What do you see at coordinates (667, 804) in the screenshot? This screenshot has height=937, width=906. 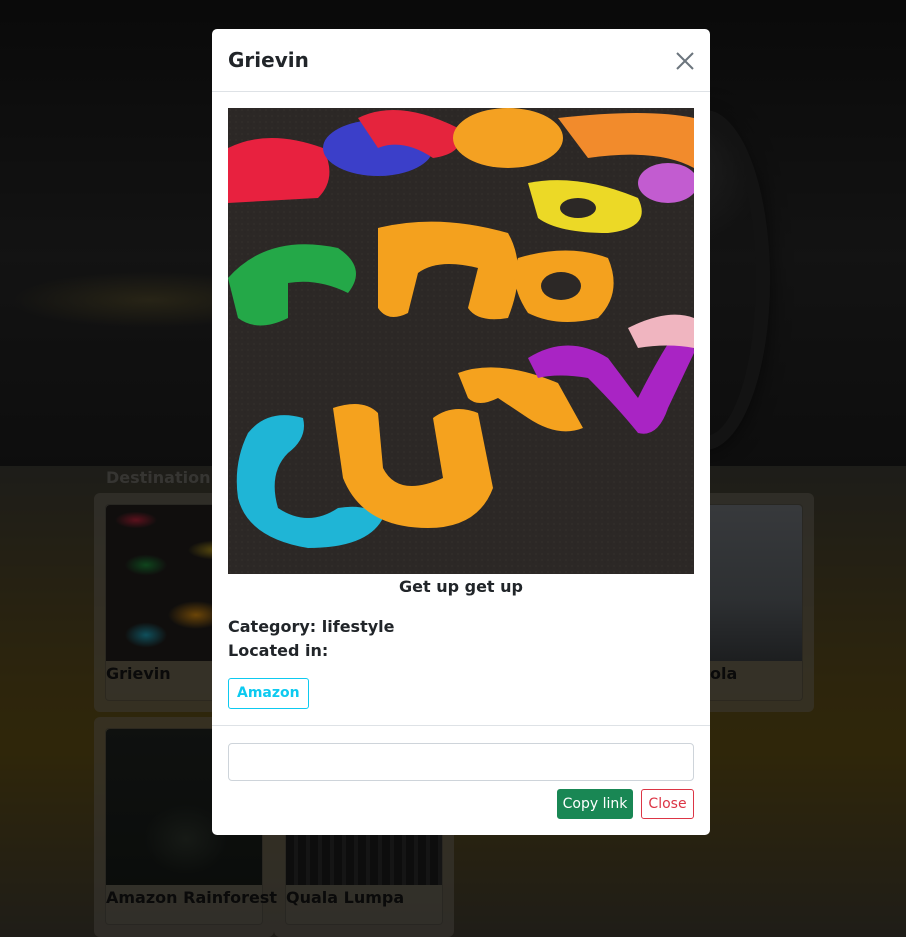 I see `close-button: Close` at bounding box center [667, 804].